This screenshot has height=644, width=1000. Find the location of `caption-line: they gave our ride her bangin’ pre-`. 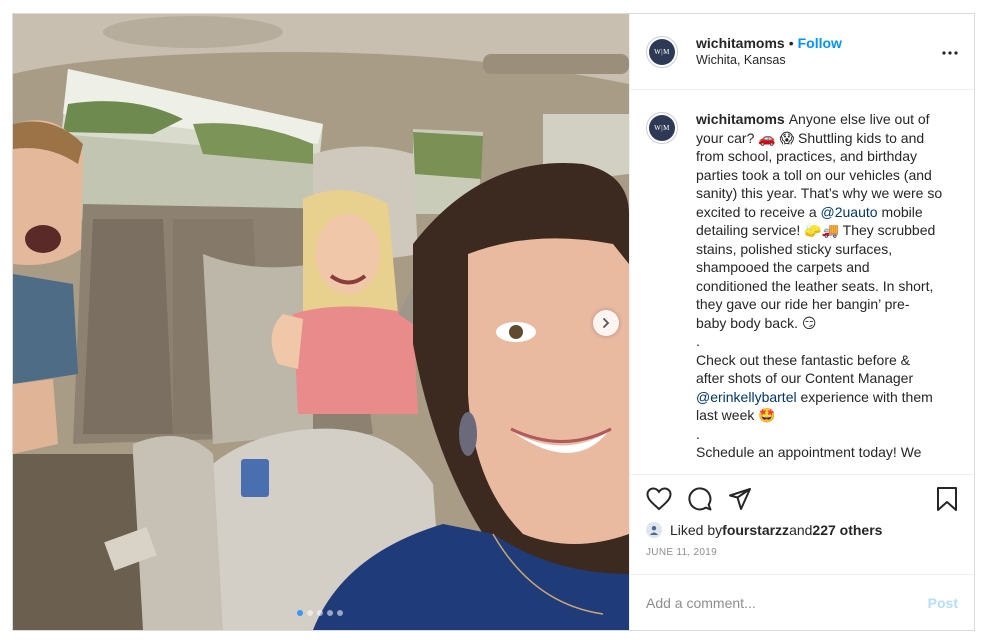

caption-line: they gave our ride her bangin’ pre- is located at coordinates (803, 304).